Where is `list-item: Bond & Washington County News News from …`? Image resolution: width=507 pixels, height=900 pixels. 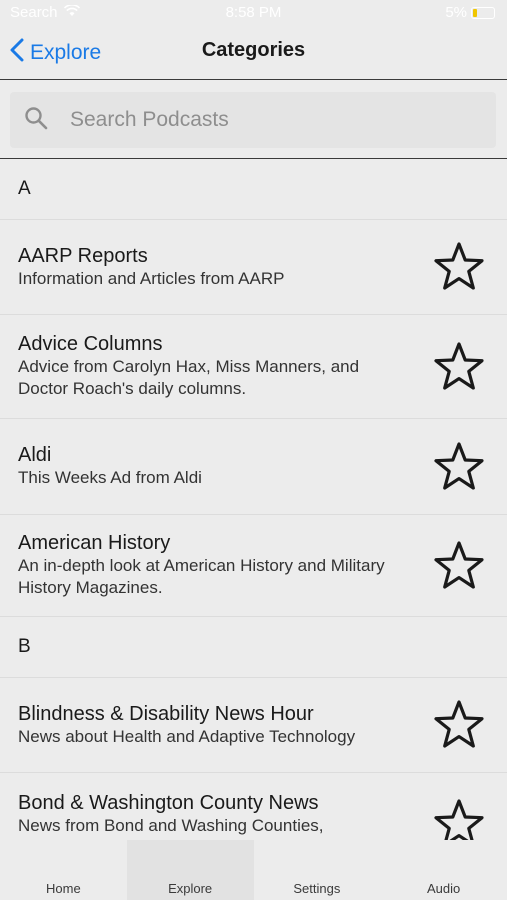
list-item: Bond & Washington County News News from … is located at coordinates (253, 806).